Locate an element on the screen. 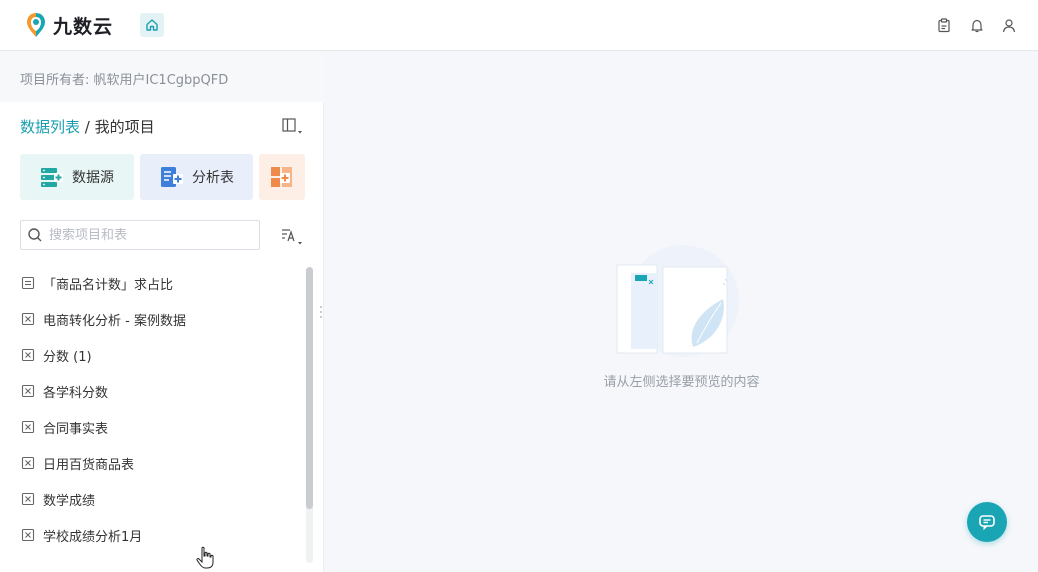 The height and width of the screenshot is (572, 1038). add-datasource-button: 数据源 is located at coordinates (77, 177).